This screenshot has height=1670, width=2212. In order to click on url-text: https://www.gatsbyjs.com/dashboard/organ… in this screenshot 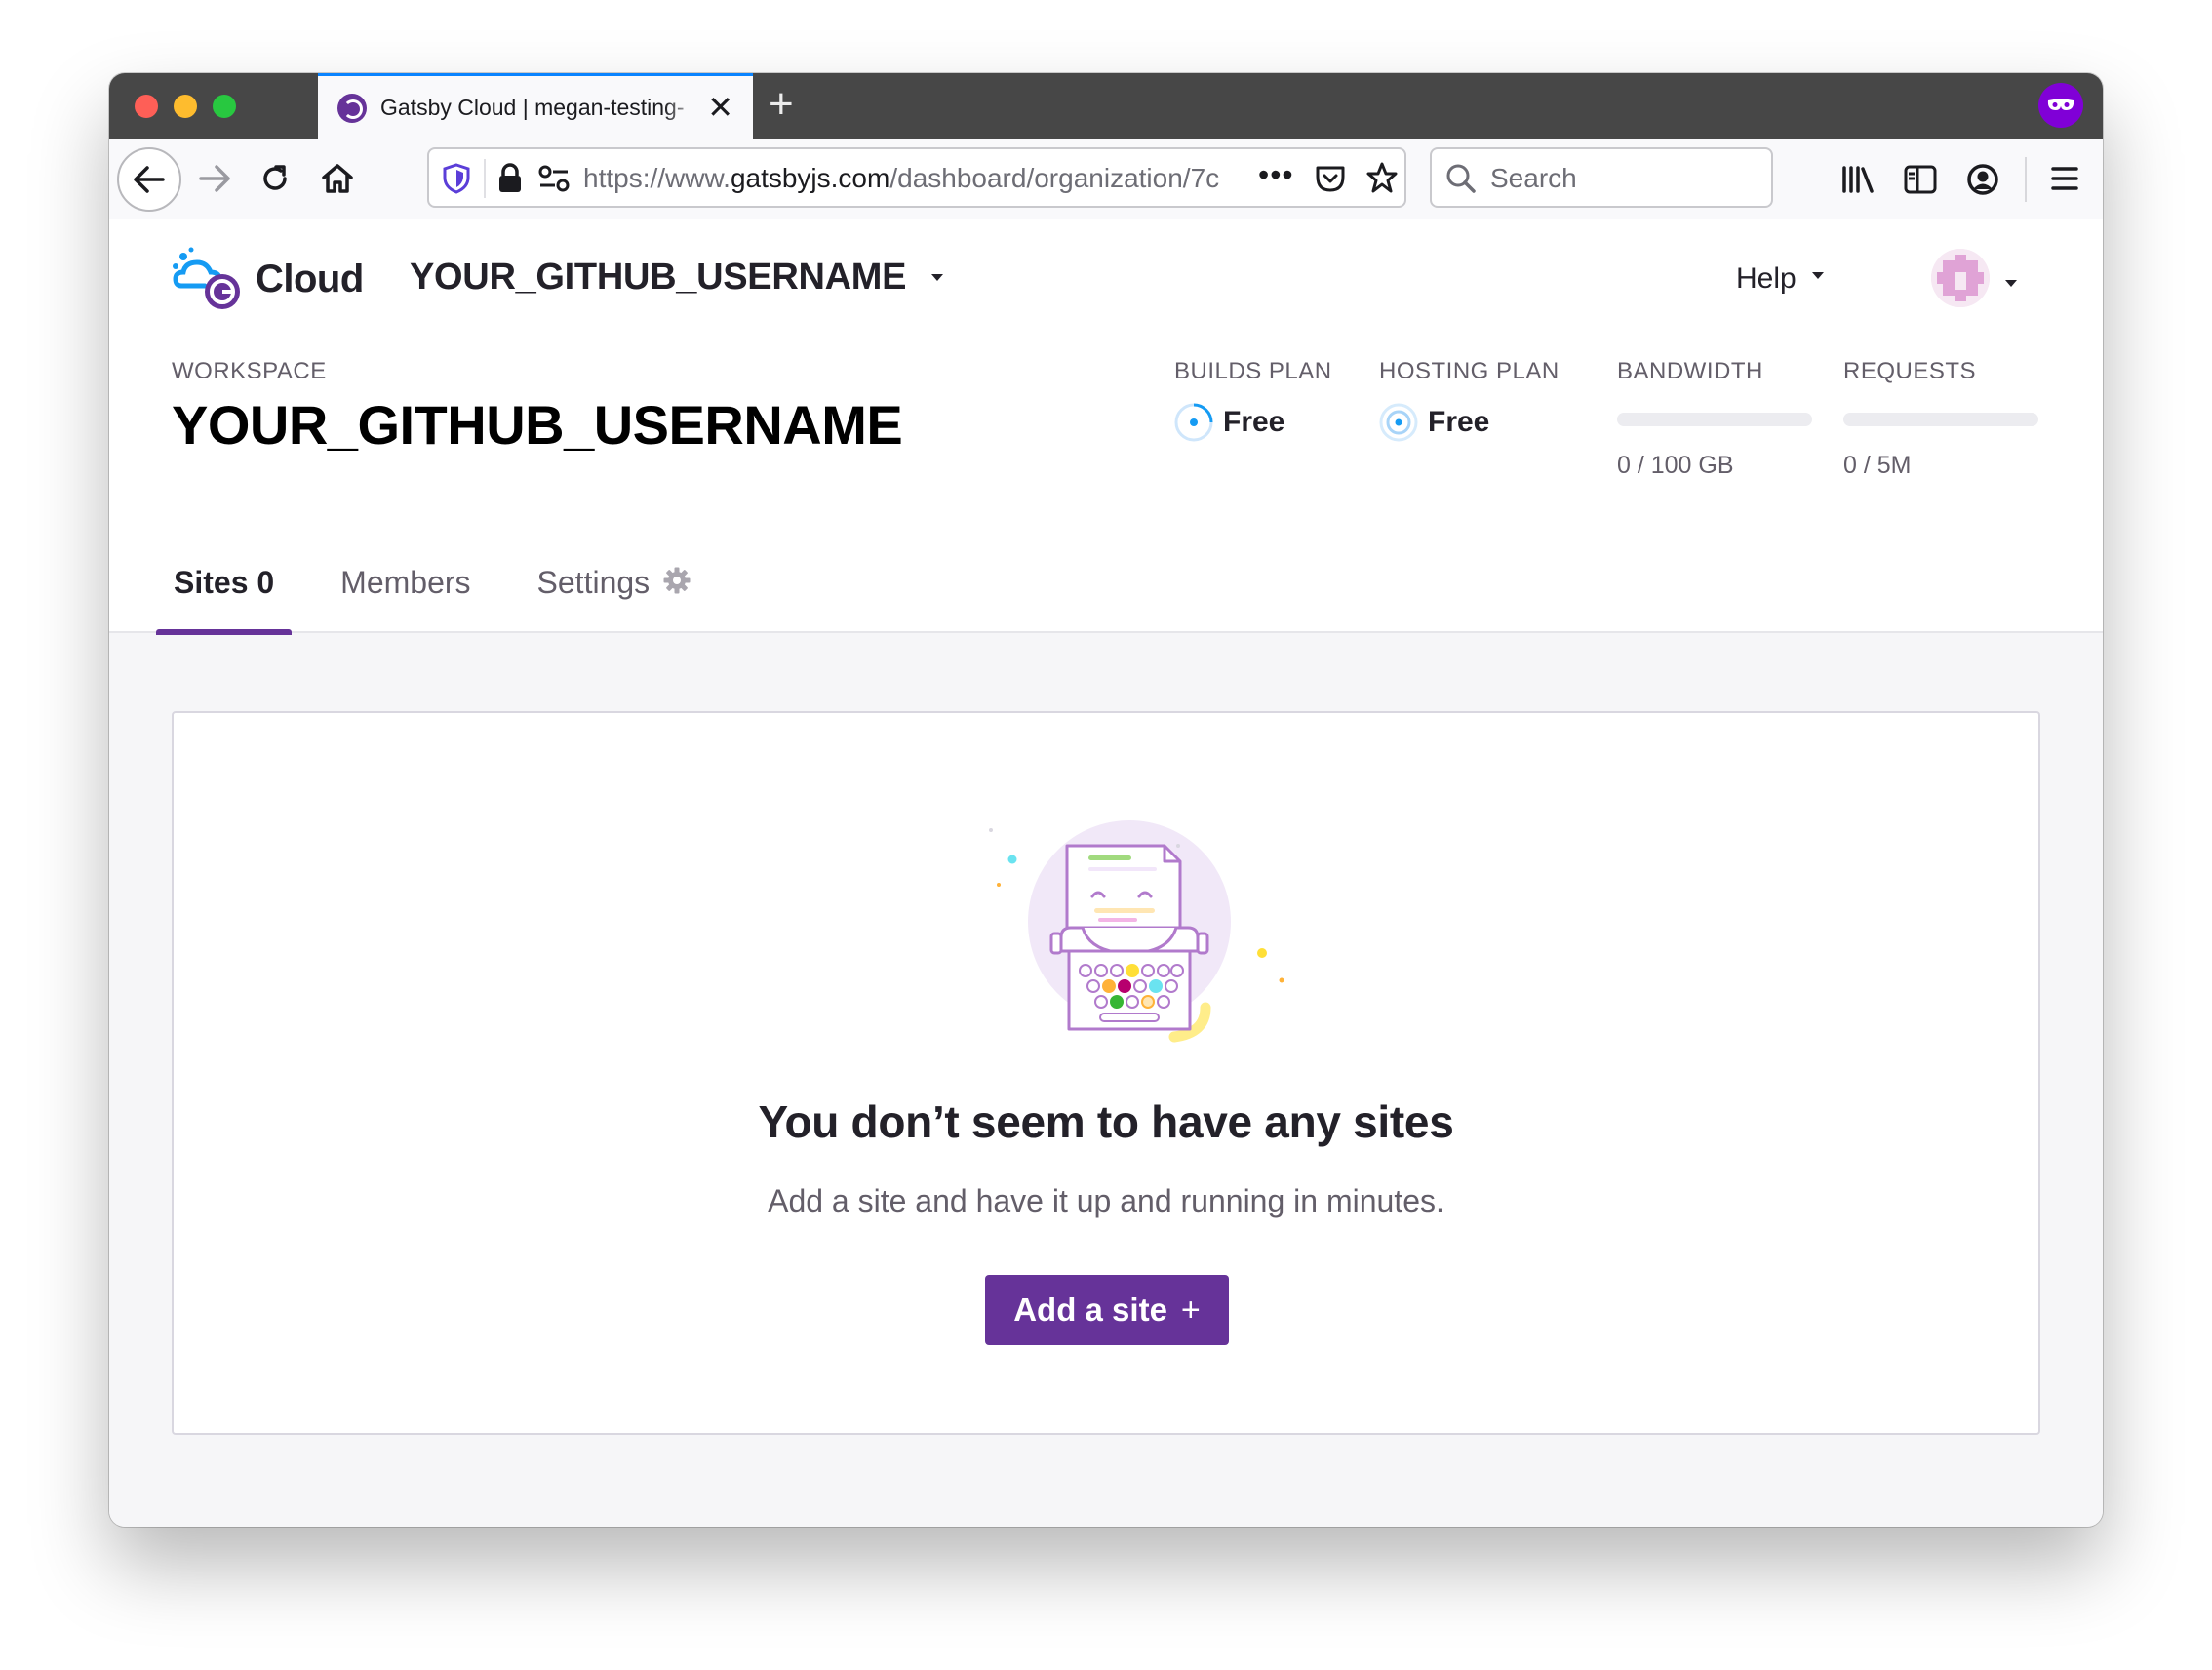, I will do `click(910, 178)`.